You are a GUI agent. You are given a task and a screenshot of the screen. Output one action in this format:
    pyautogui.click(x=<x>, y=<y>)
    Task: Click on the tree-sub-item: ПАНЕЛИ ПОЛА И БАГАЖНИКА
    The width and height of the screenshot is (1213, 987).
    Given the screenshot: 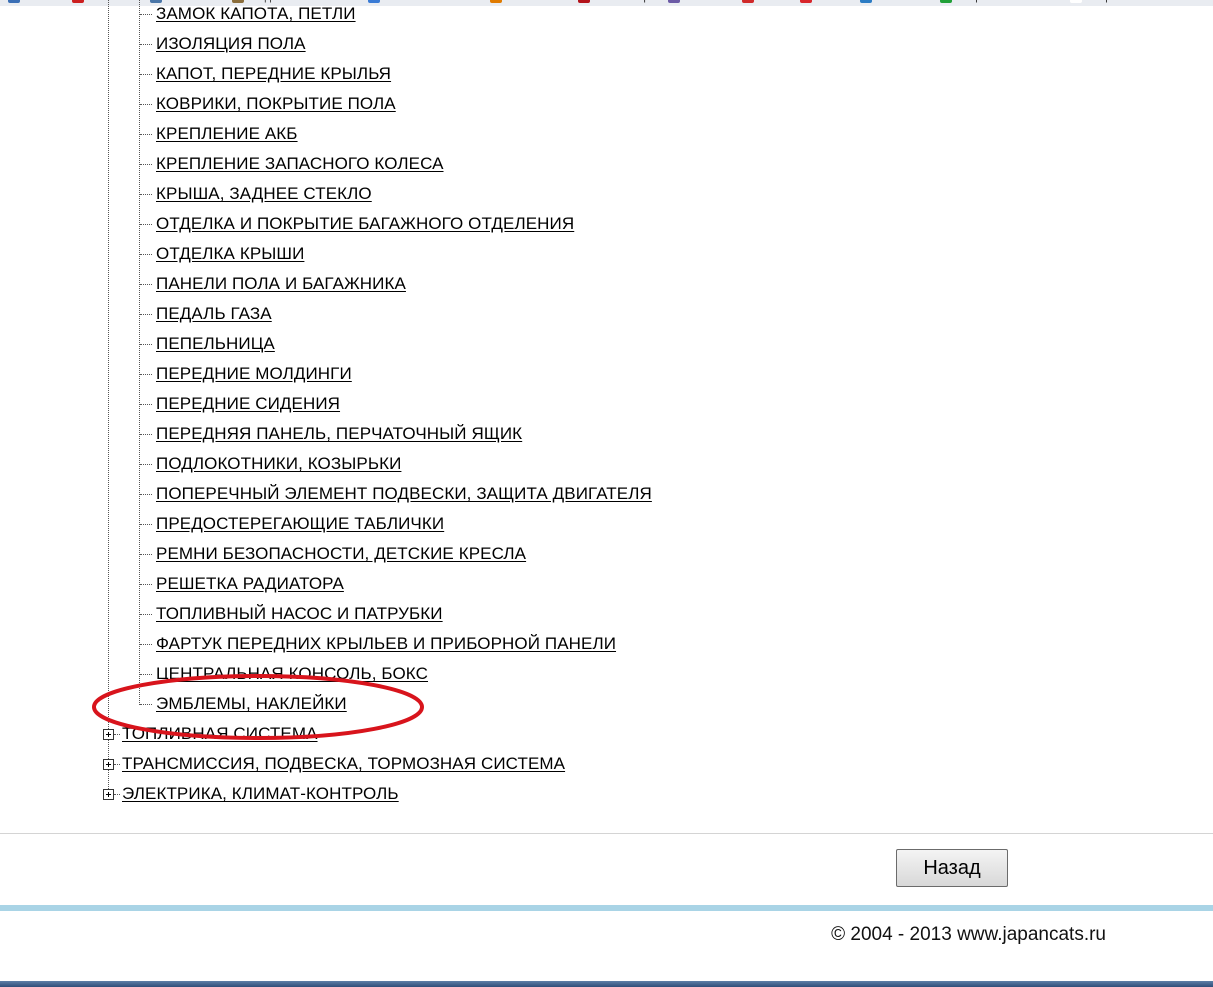 What is the action you would take?
    pyautogui.click(x=273, y=284)
    